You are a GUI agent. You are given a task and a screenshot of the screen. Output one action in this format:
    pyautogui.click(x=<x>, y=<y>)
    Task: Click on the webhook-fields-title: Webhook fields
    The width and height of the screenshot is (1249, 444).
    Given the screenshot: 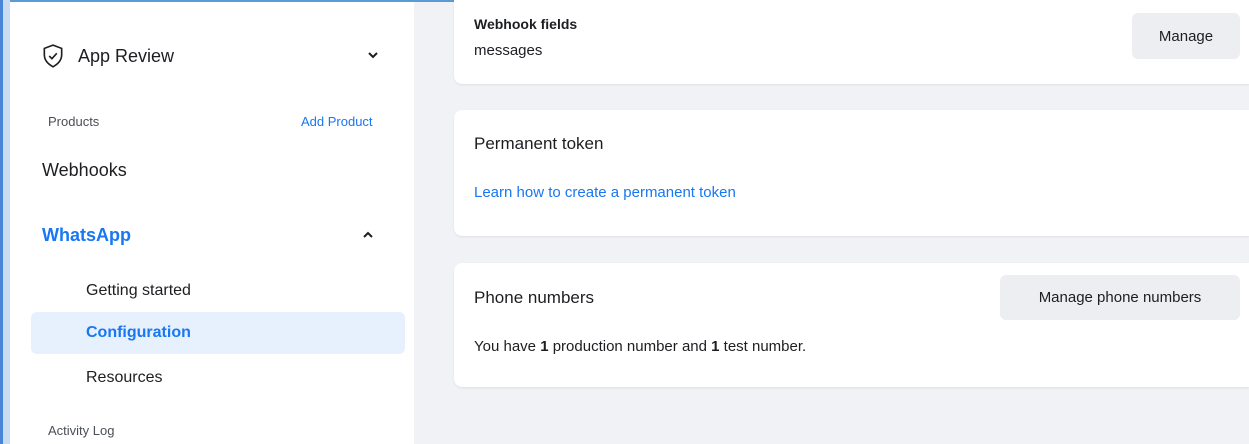 What is the action you would take?
    pyautogui.click(x=526, y=24)
    